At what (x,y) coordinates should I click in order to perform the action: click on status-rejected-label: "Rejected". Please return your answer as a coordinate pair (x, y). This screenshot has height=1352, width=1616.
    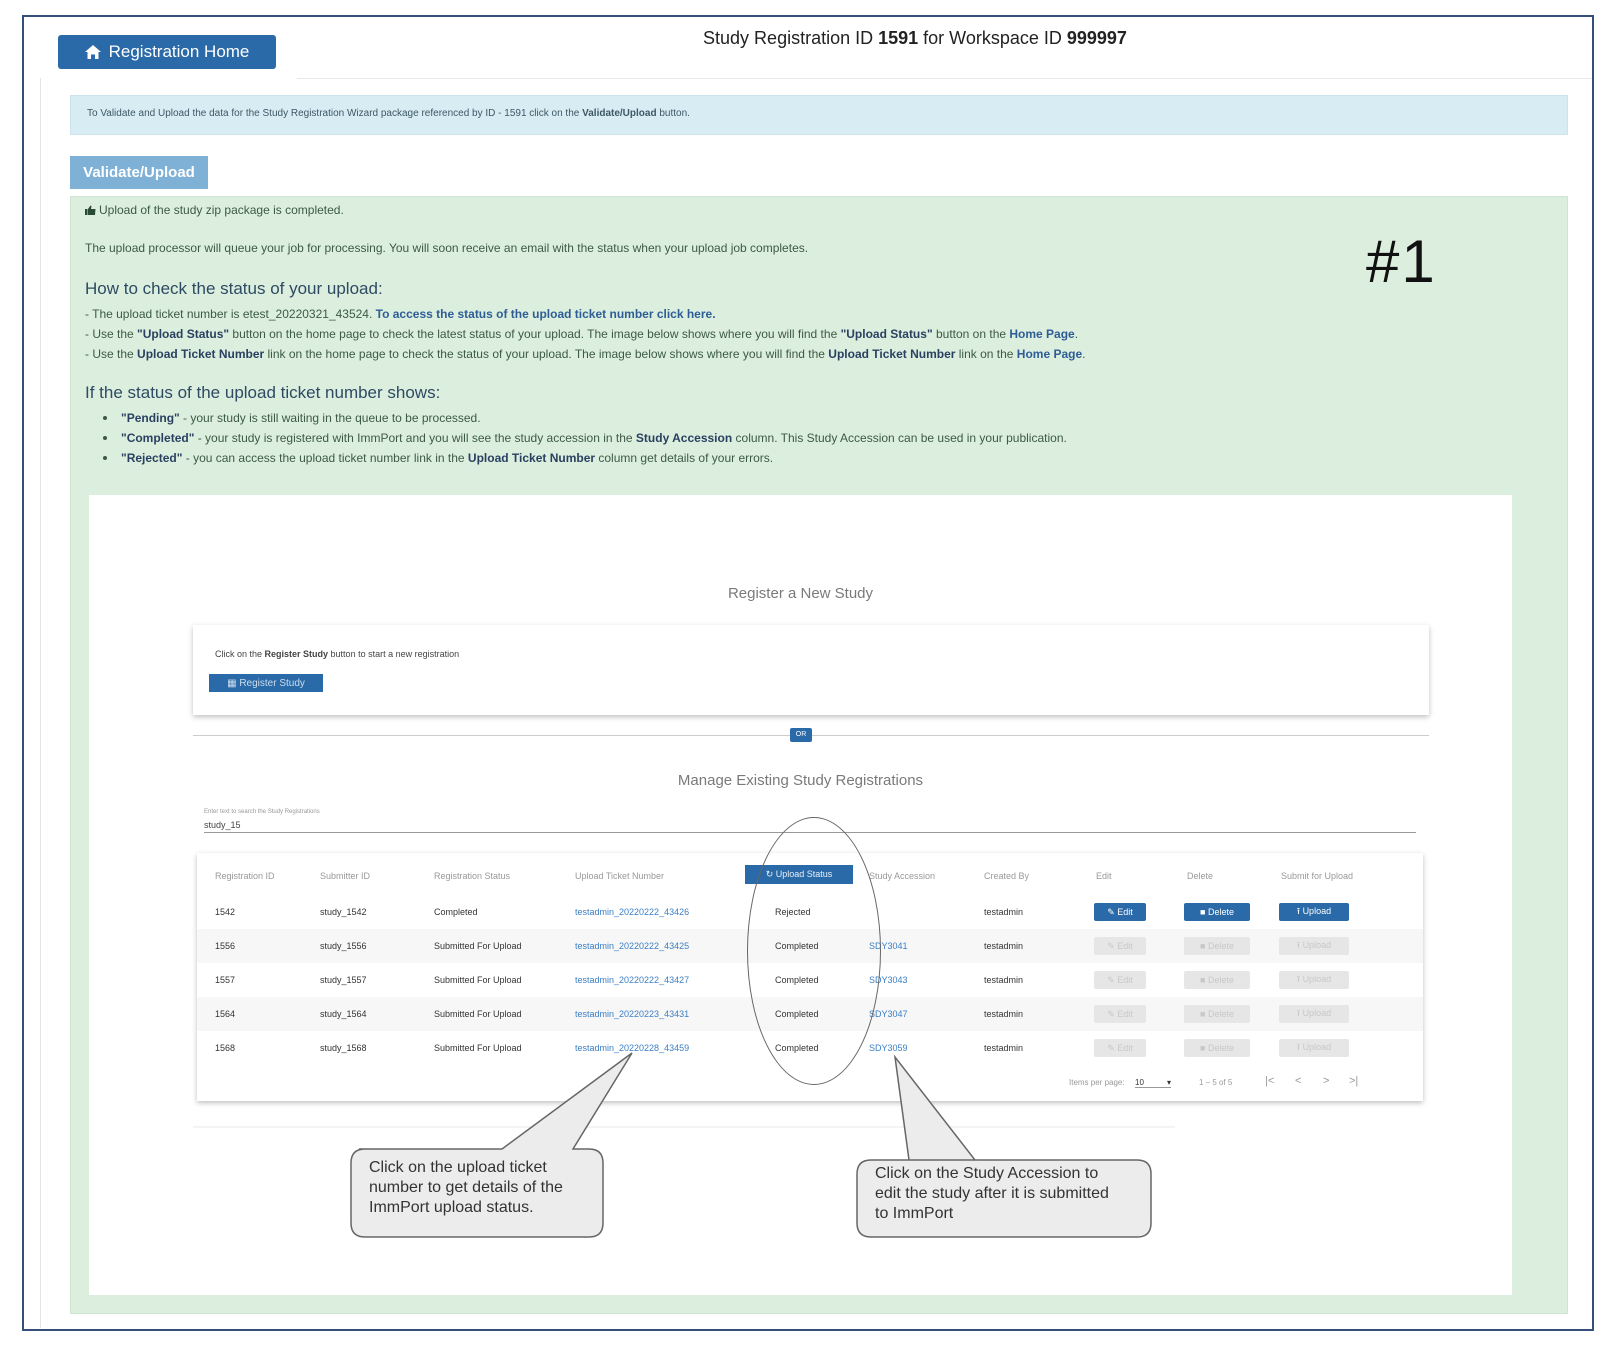
    Looking at the image, I should click on (152, 458).